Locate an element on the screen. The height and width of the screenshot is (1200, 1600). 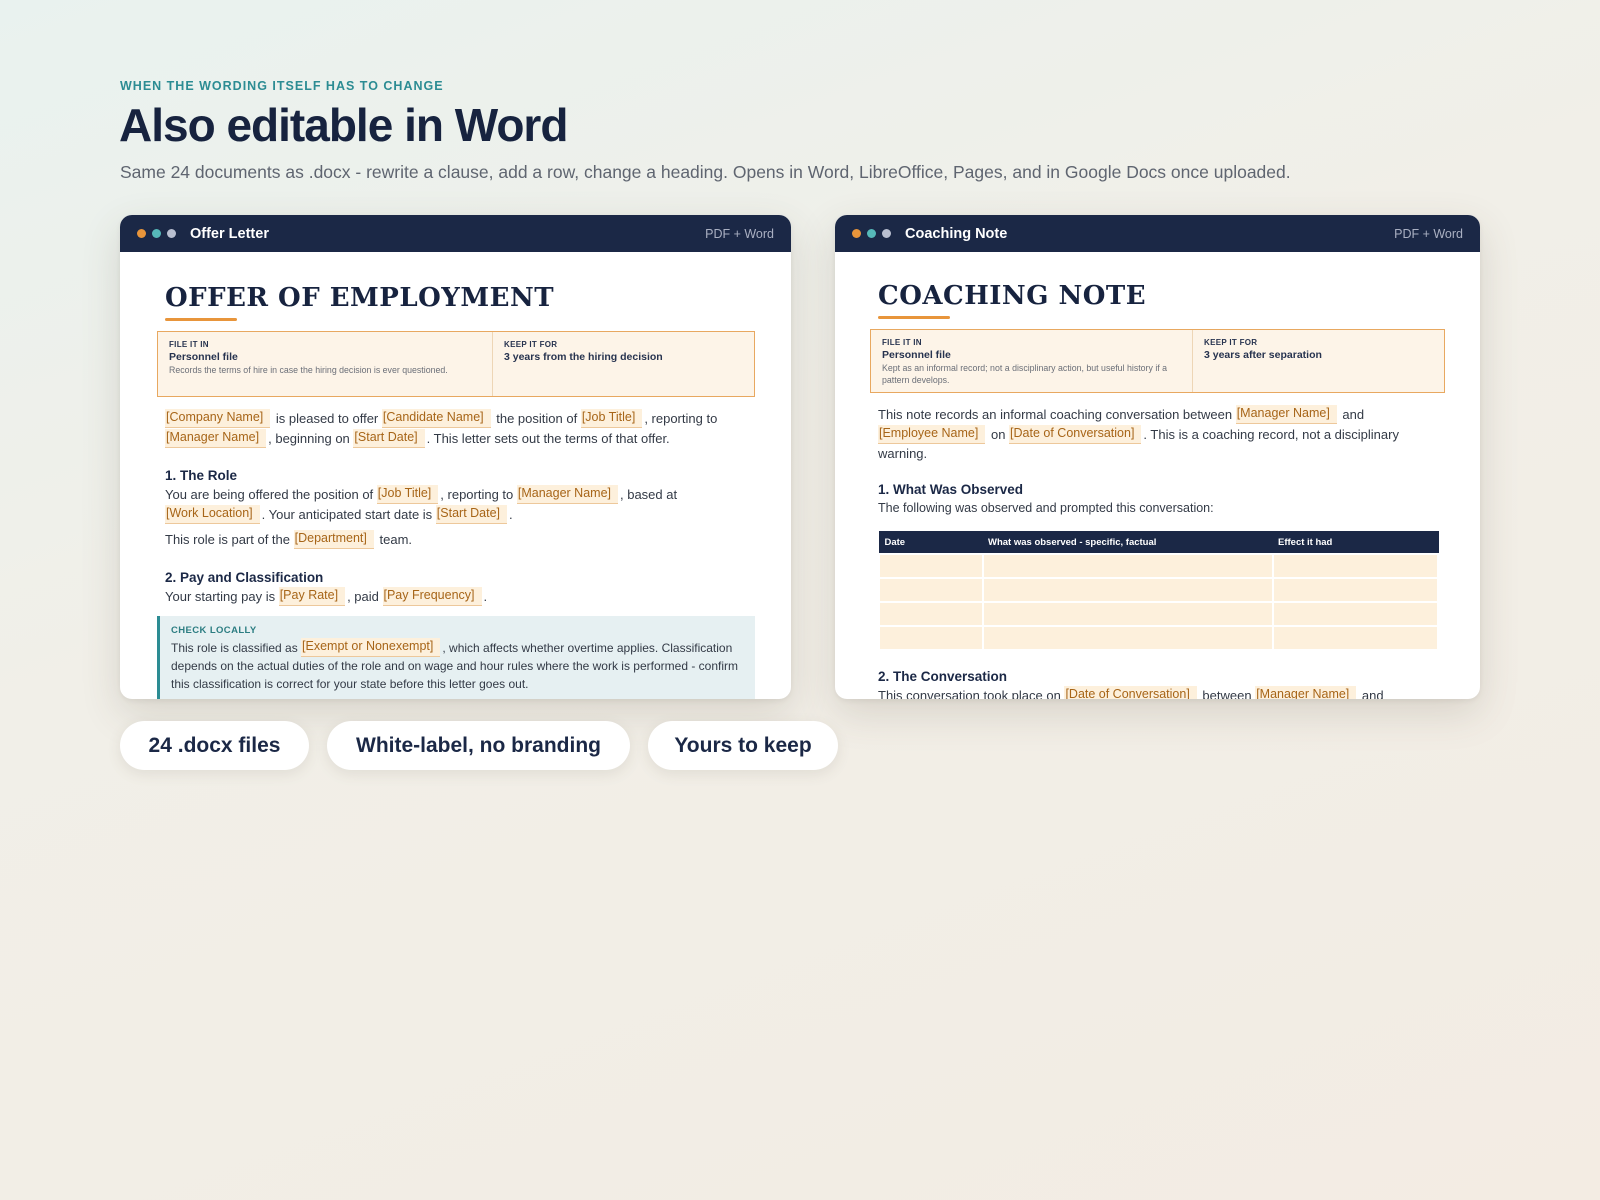
section-heading: 2. Pay and Classification is located at coordinates (244, 577).